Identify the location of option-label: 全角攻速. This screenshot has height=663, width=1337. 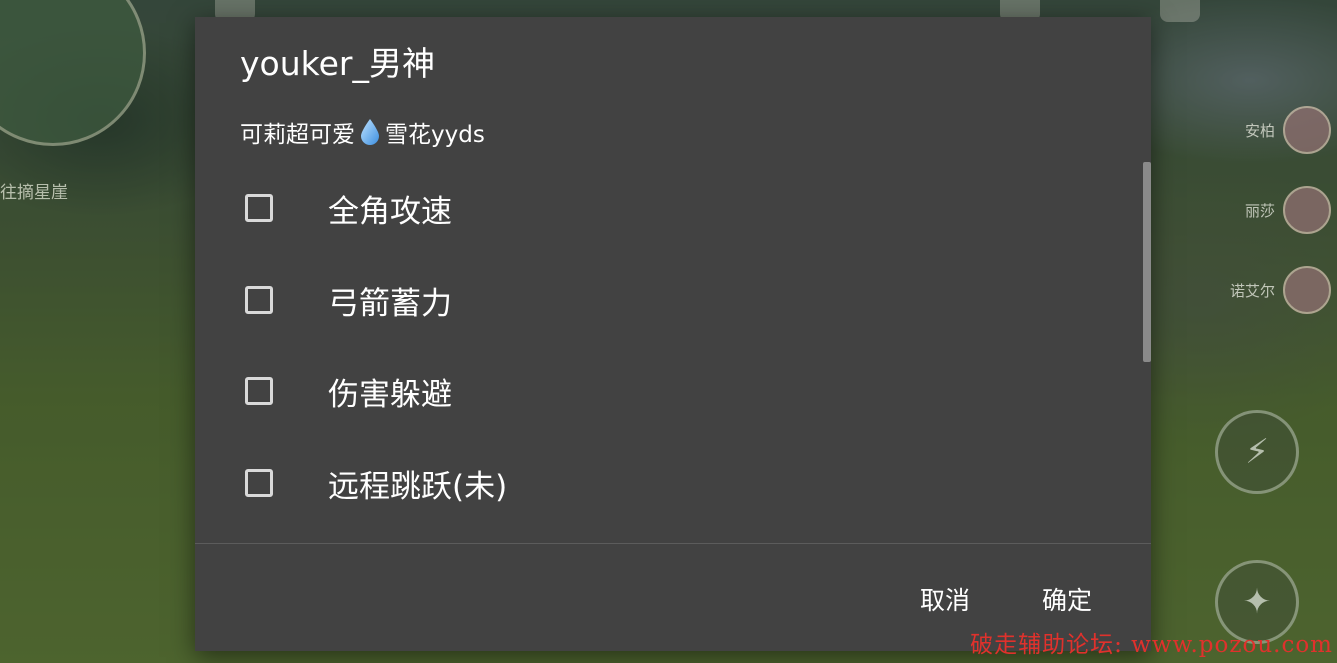
(390, 211).